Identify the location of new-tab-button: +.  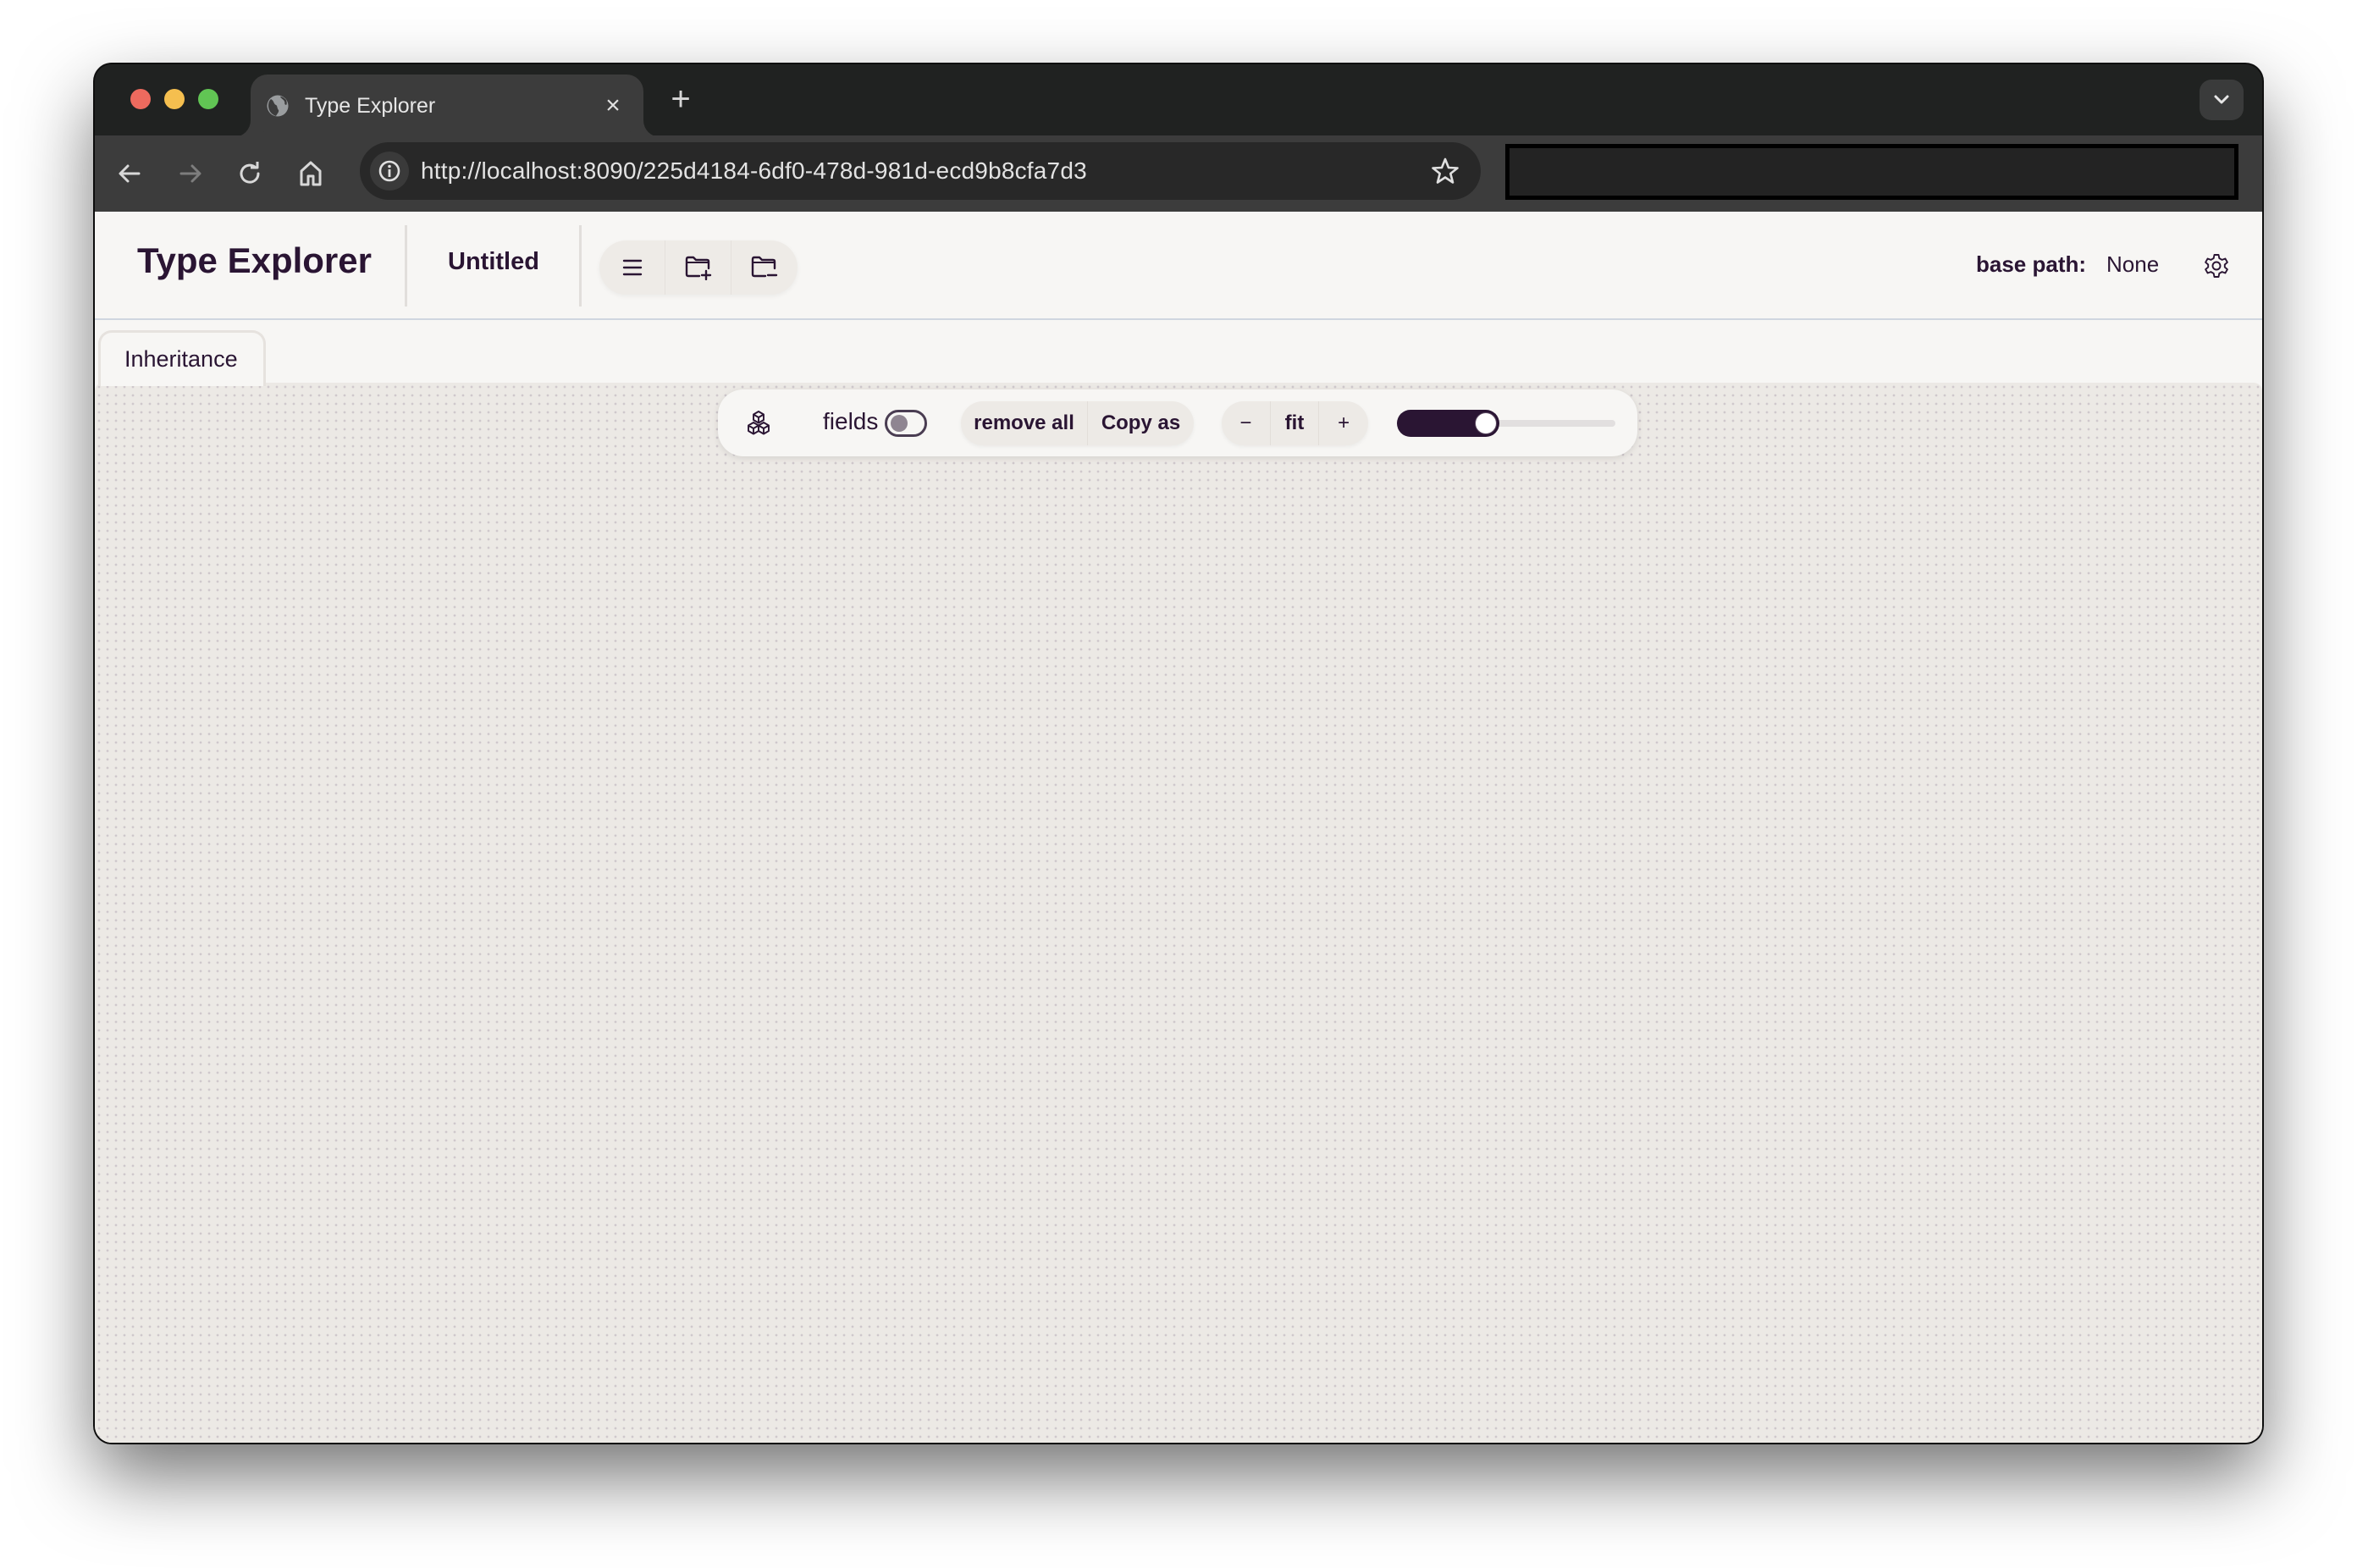
(681, 99).